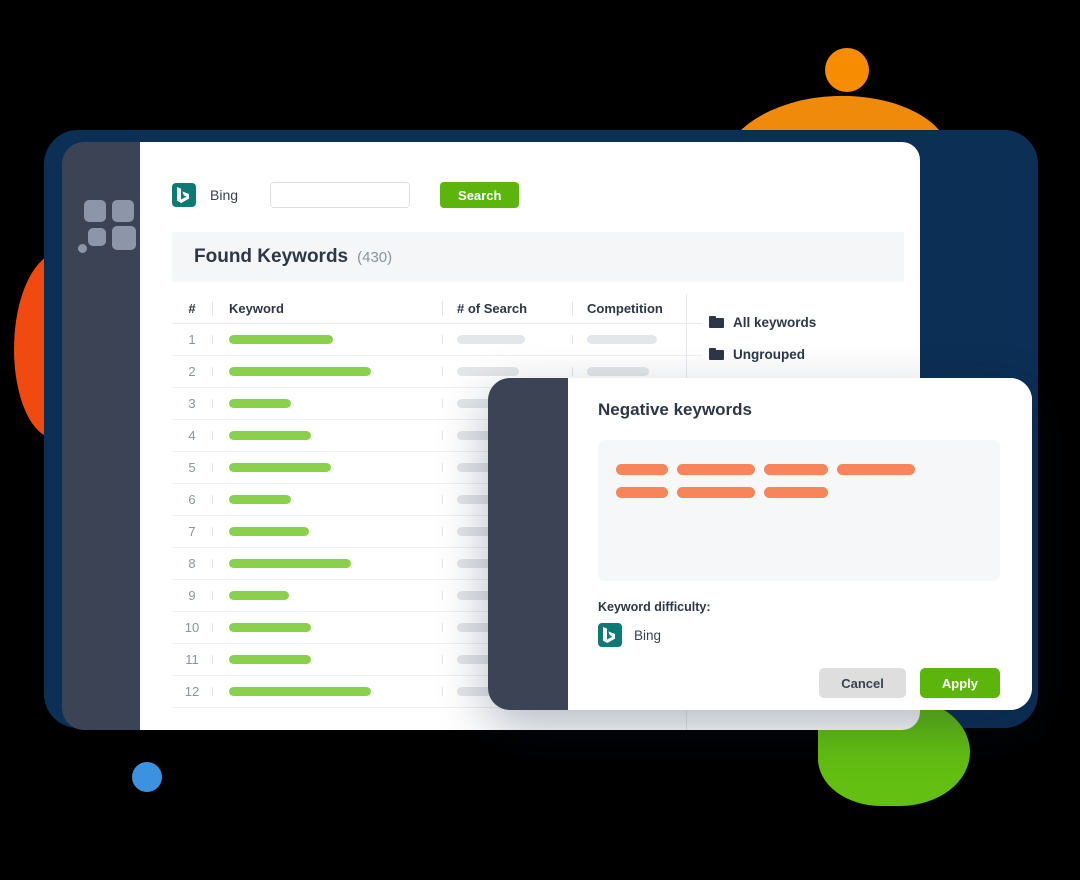 Image resolution: width=1080 pixels, height=880 pixels. I want to click on row-index: 6, so click(192, 499).